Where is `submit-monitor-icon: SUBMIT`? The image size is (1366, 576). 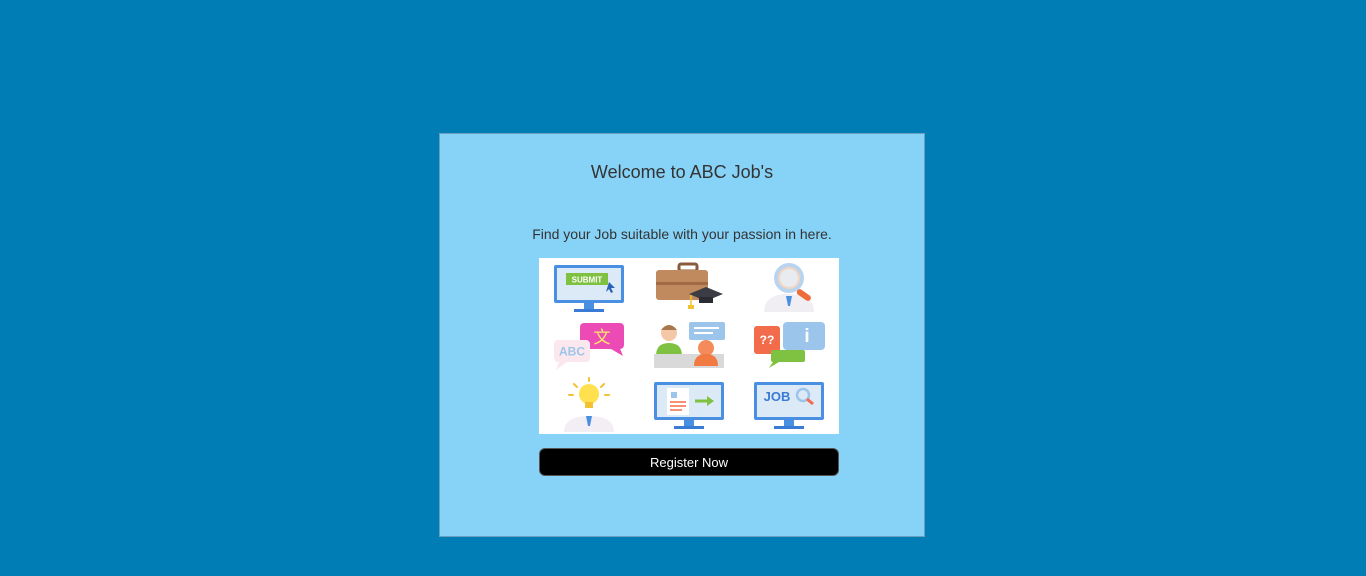
submit-monitor-icon: SUBMIT is located at coordinates (589, 288).